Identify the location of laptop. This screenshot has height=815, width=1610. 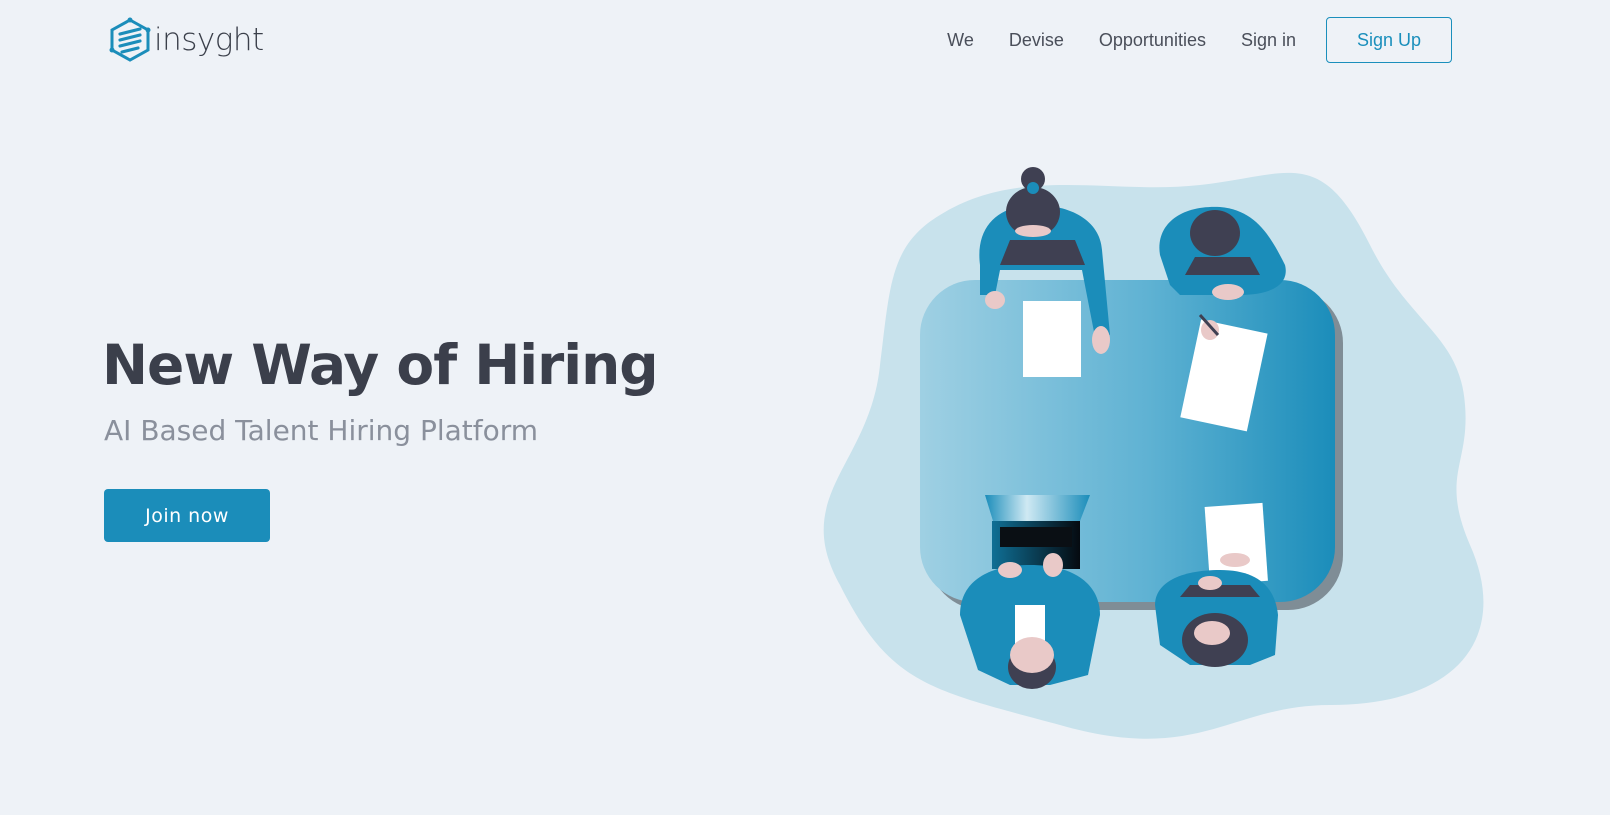
(1037, 532).